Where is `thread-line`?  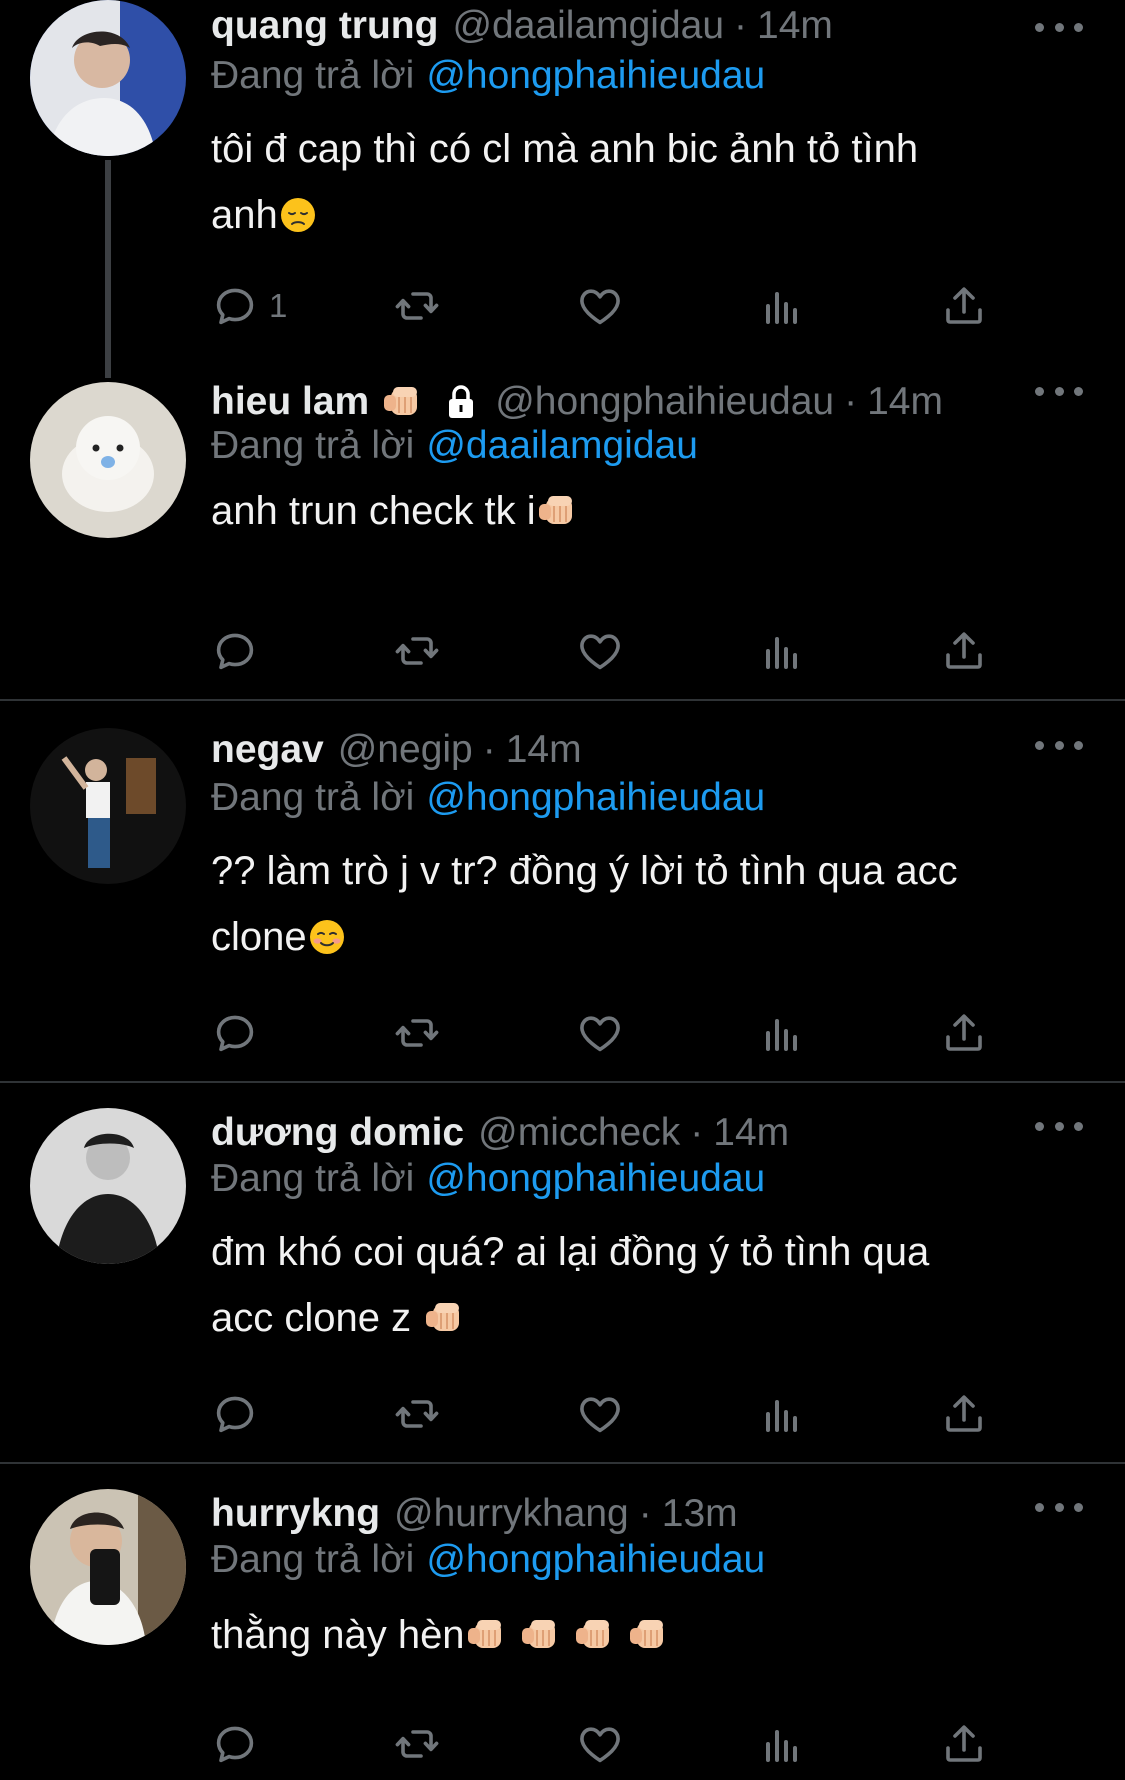
thread-line is located at coordinates (108, 269).